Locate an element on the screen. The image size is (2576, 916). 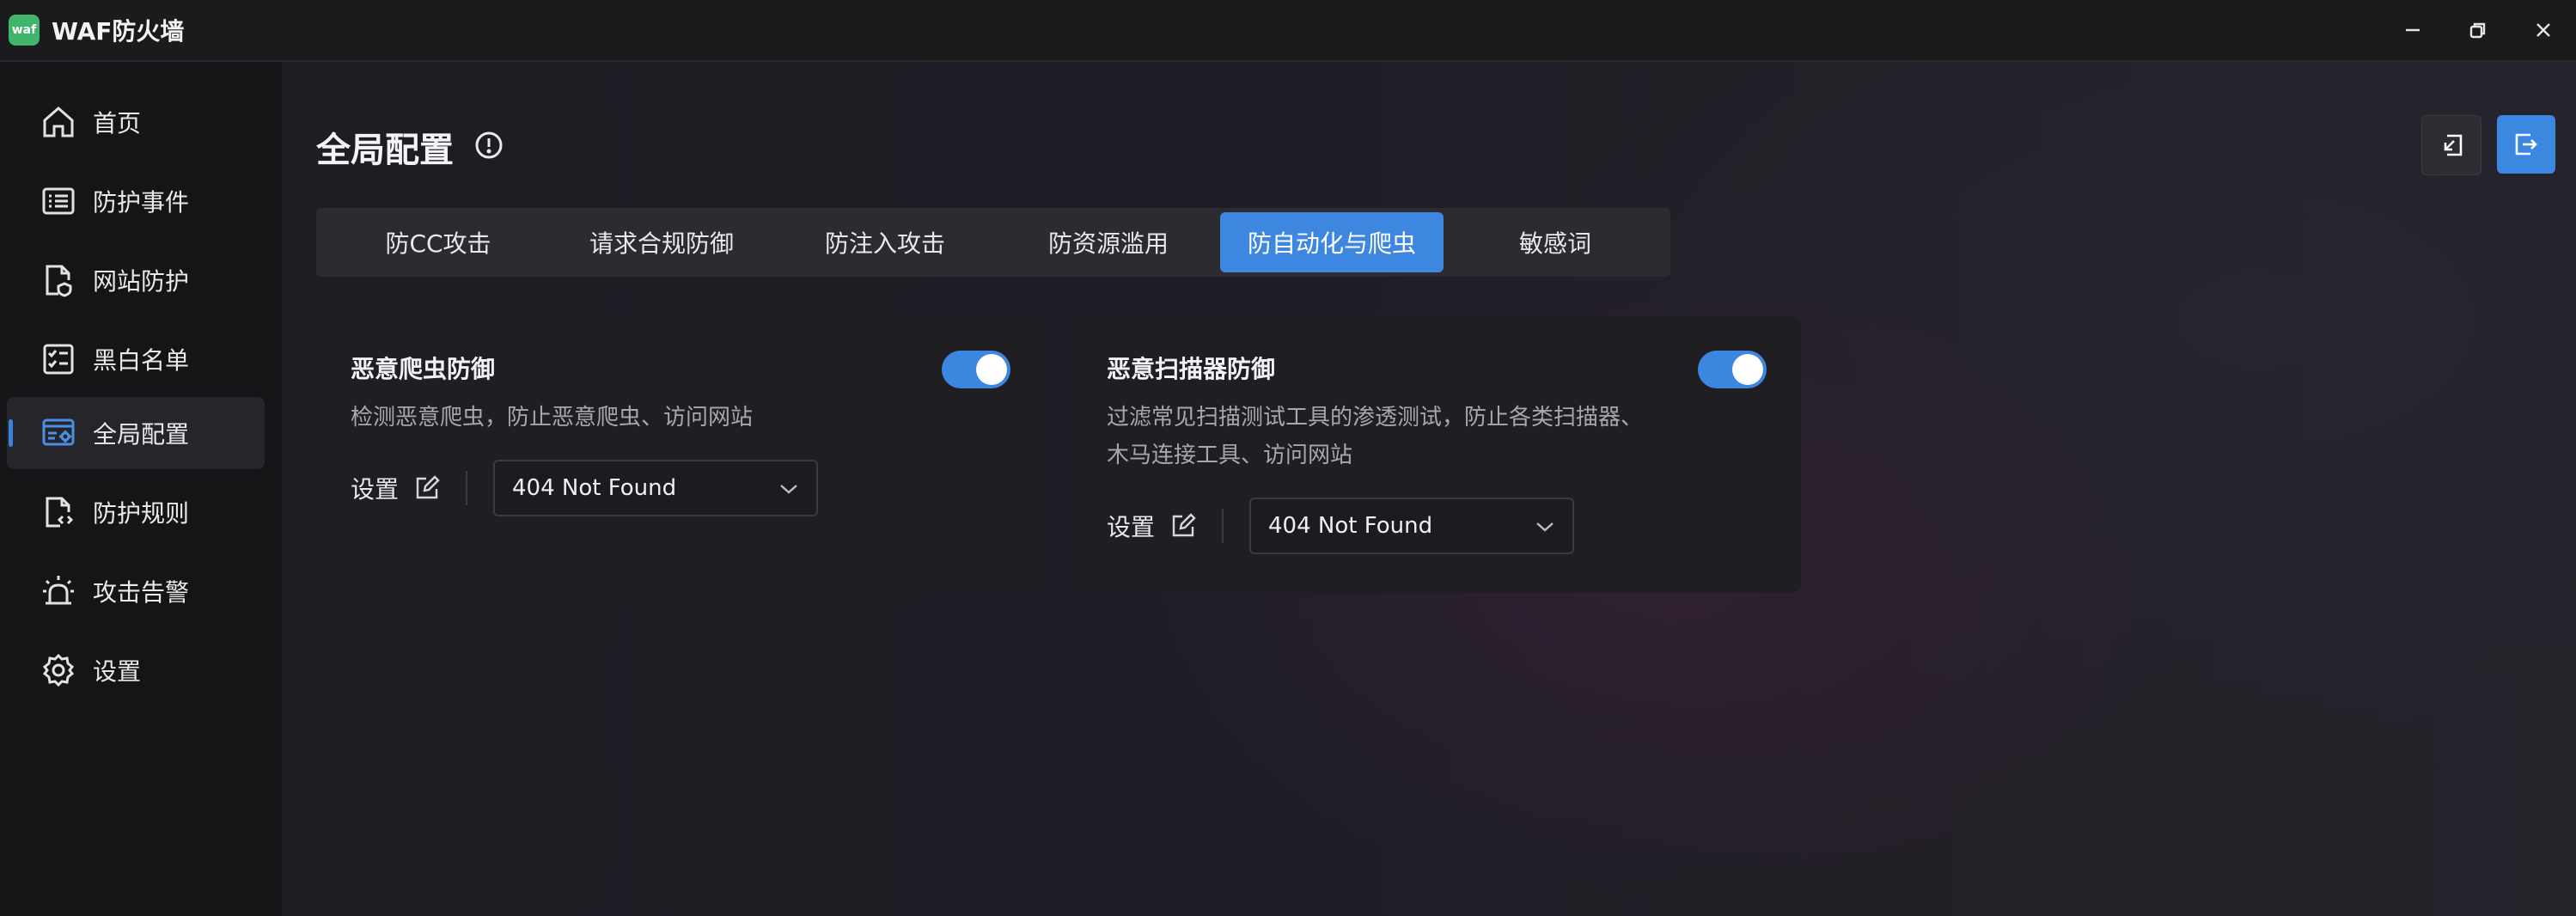
sidebar-item-label: 黑白名单 is located at coordinates (141, 360).